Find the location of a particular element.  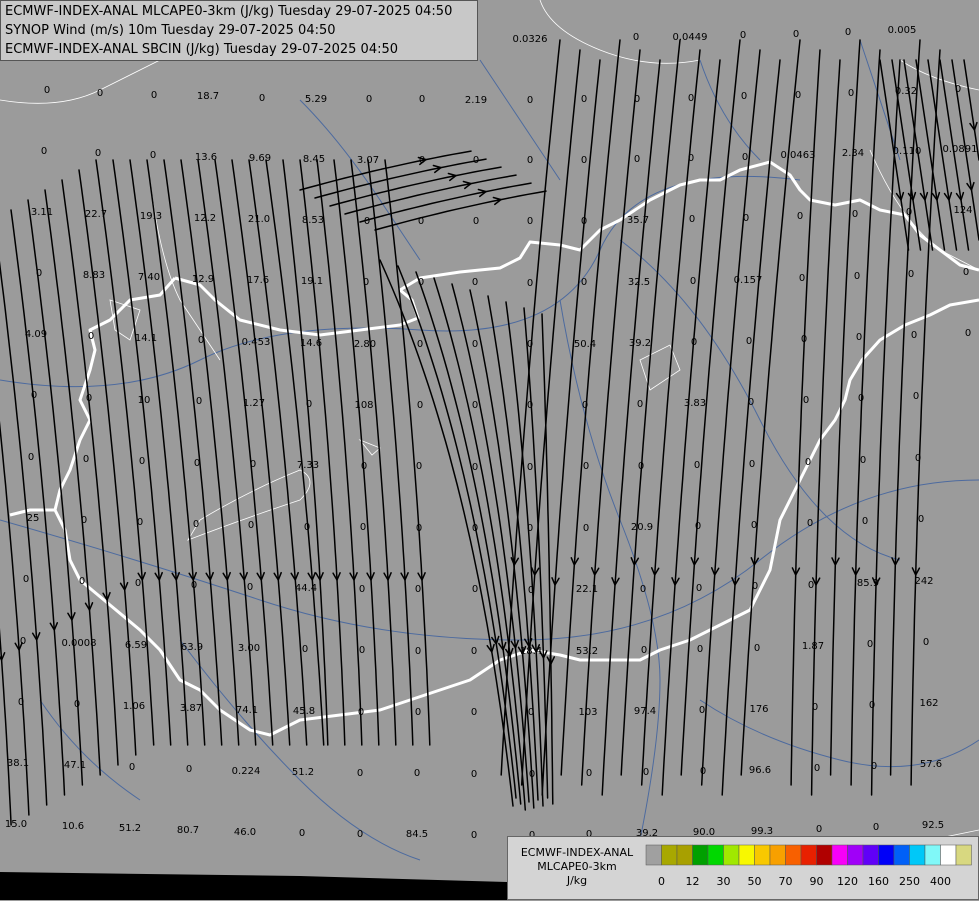

sbcin-value: 12.9 is located at coordinates (203, 279).